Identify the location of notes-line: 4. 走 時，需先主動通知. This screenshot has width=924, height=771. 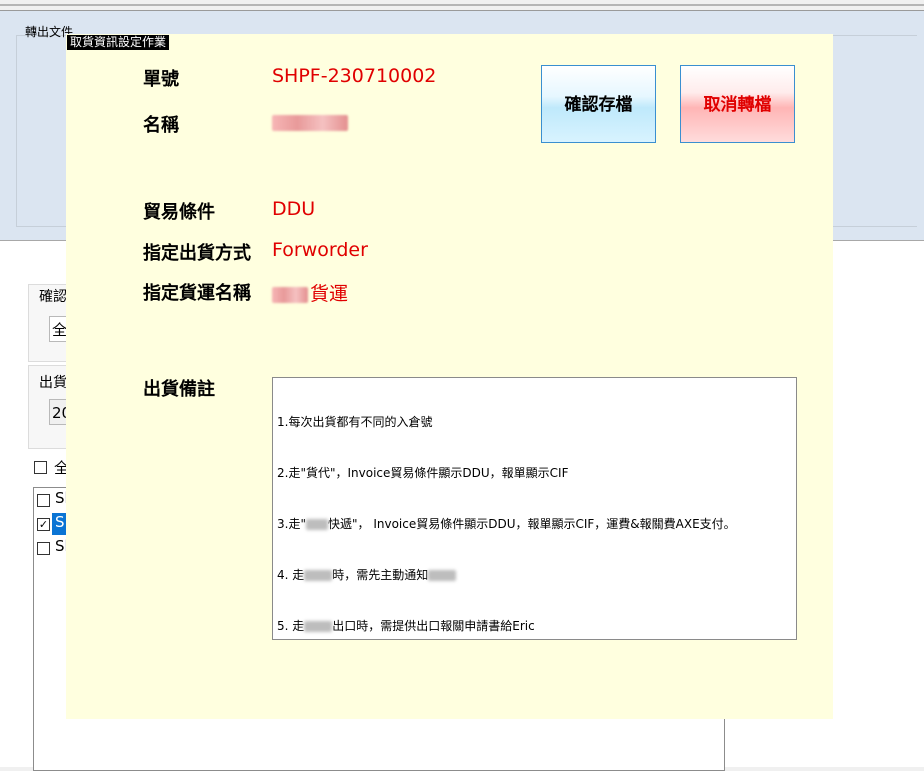
(534, 575).